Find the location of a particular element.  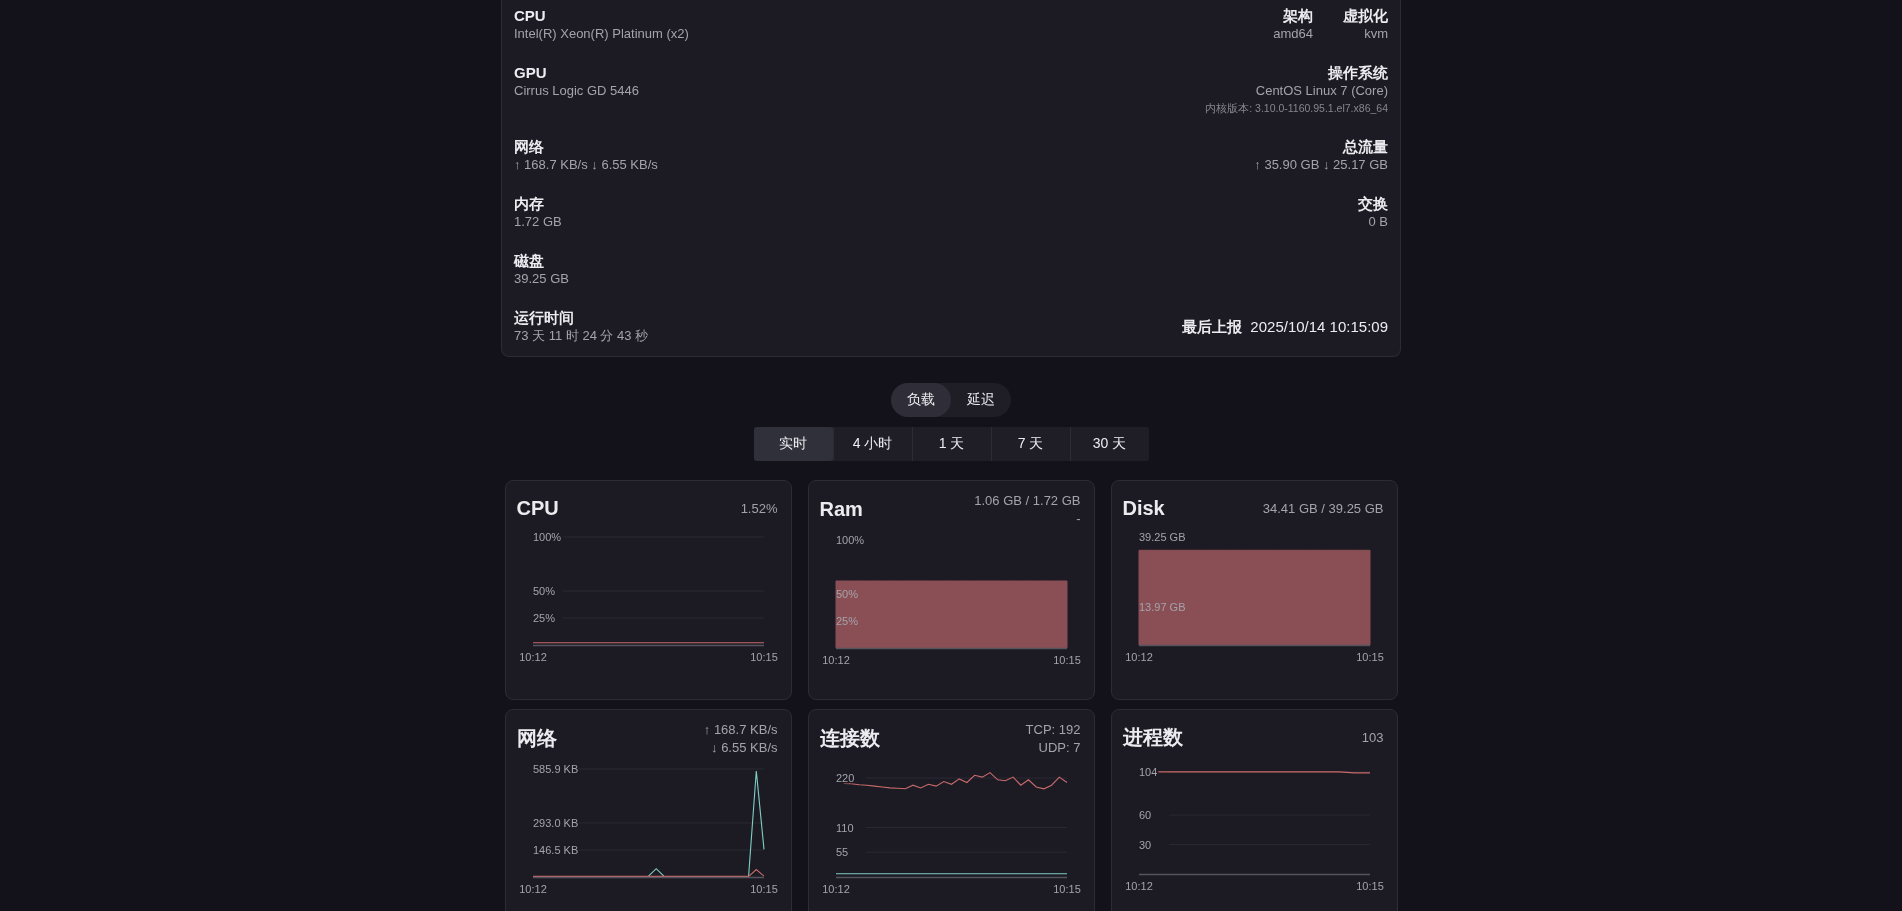

info-label: 最后上报 is located at coordinates (1212, 326).